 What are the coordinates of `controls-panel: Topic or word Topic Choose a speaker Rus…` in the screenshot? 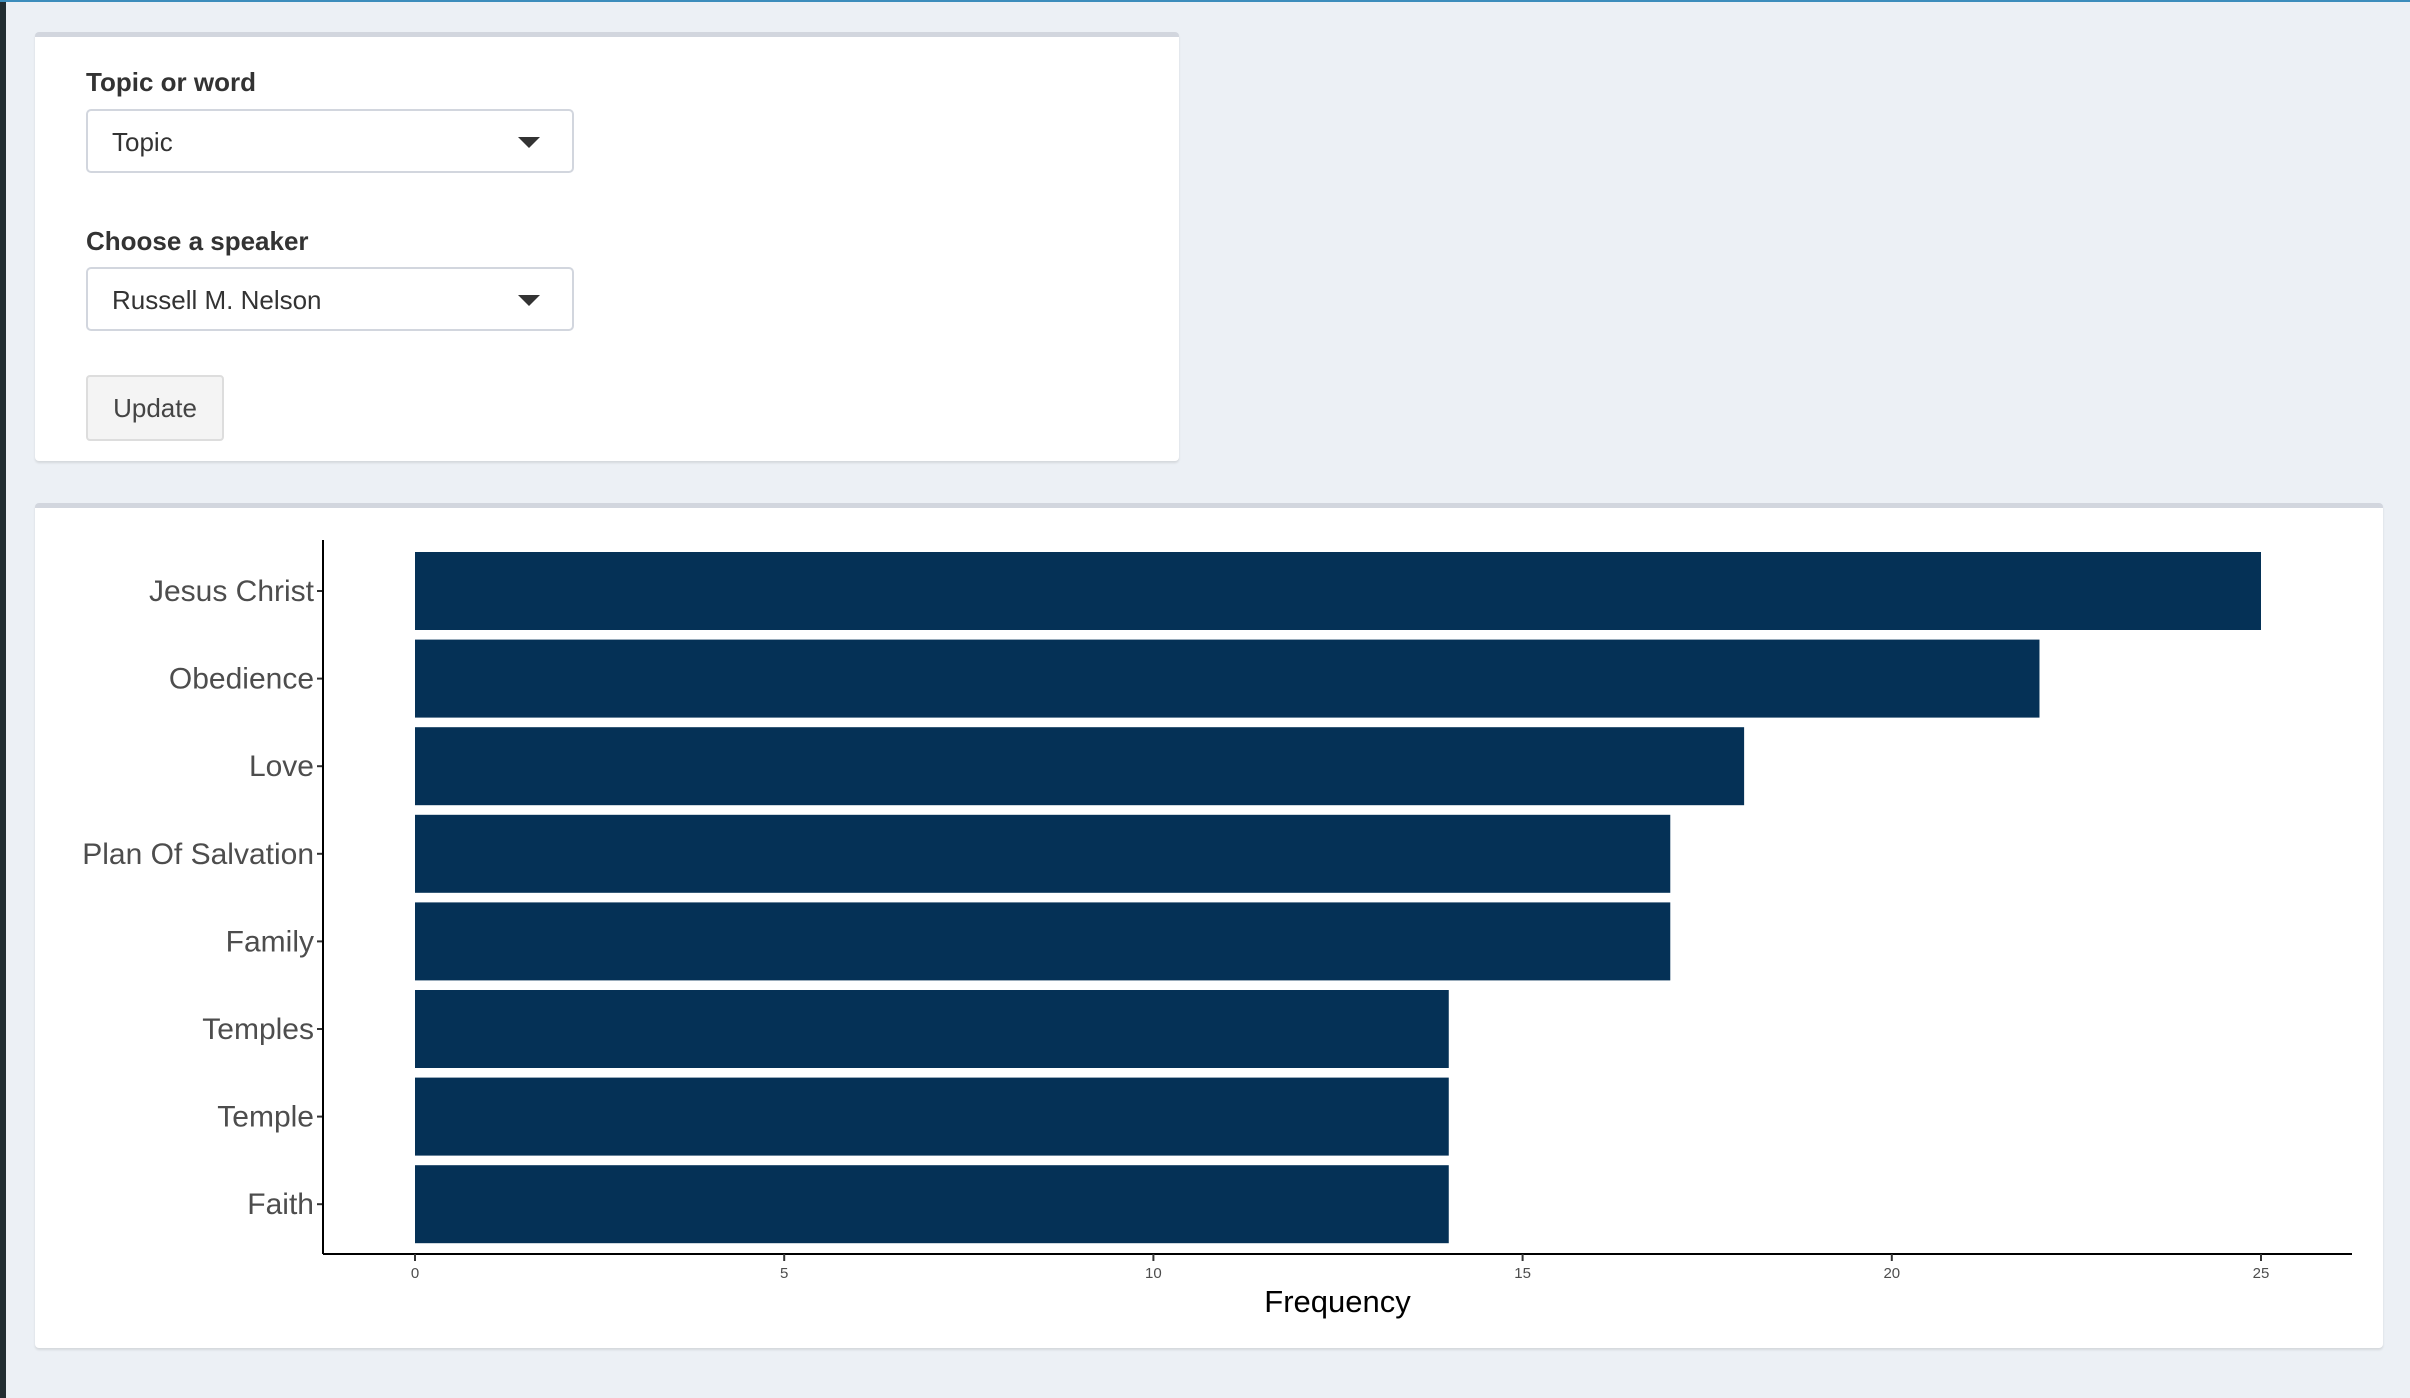 It's located at (607, 246).